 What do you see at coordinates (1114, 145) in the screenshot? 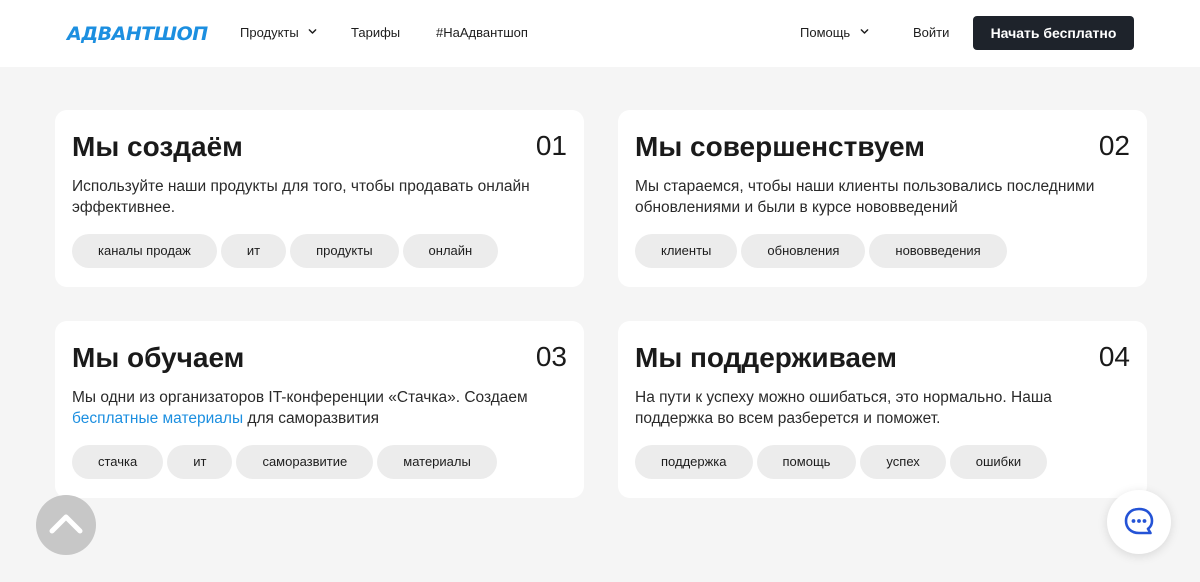
I see `card-number: 02` at bounding box center [1114, 145].